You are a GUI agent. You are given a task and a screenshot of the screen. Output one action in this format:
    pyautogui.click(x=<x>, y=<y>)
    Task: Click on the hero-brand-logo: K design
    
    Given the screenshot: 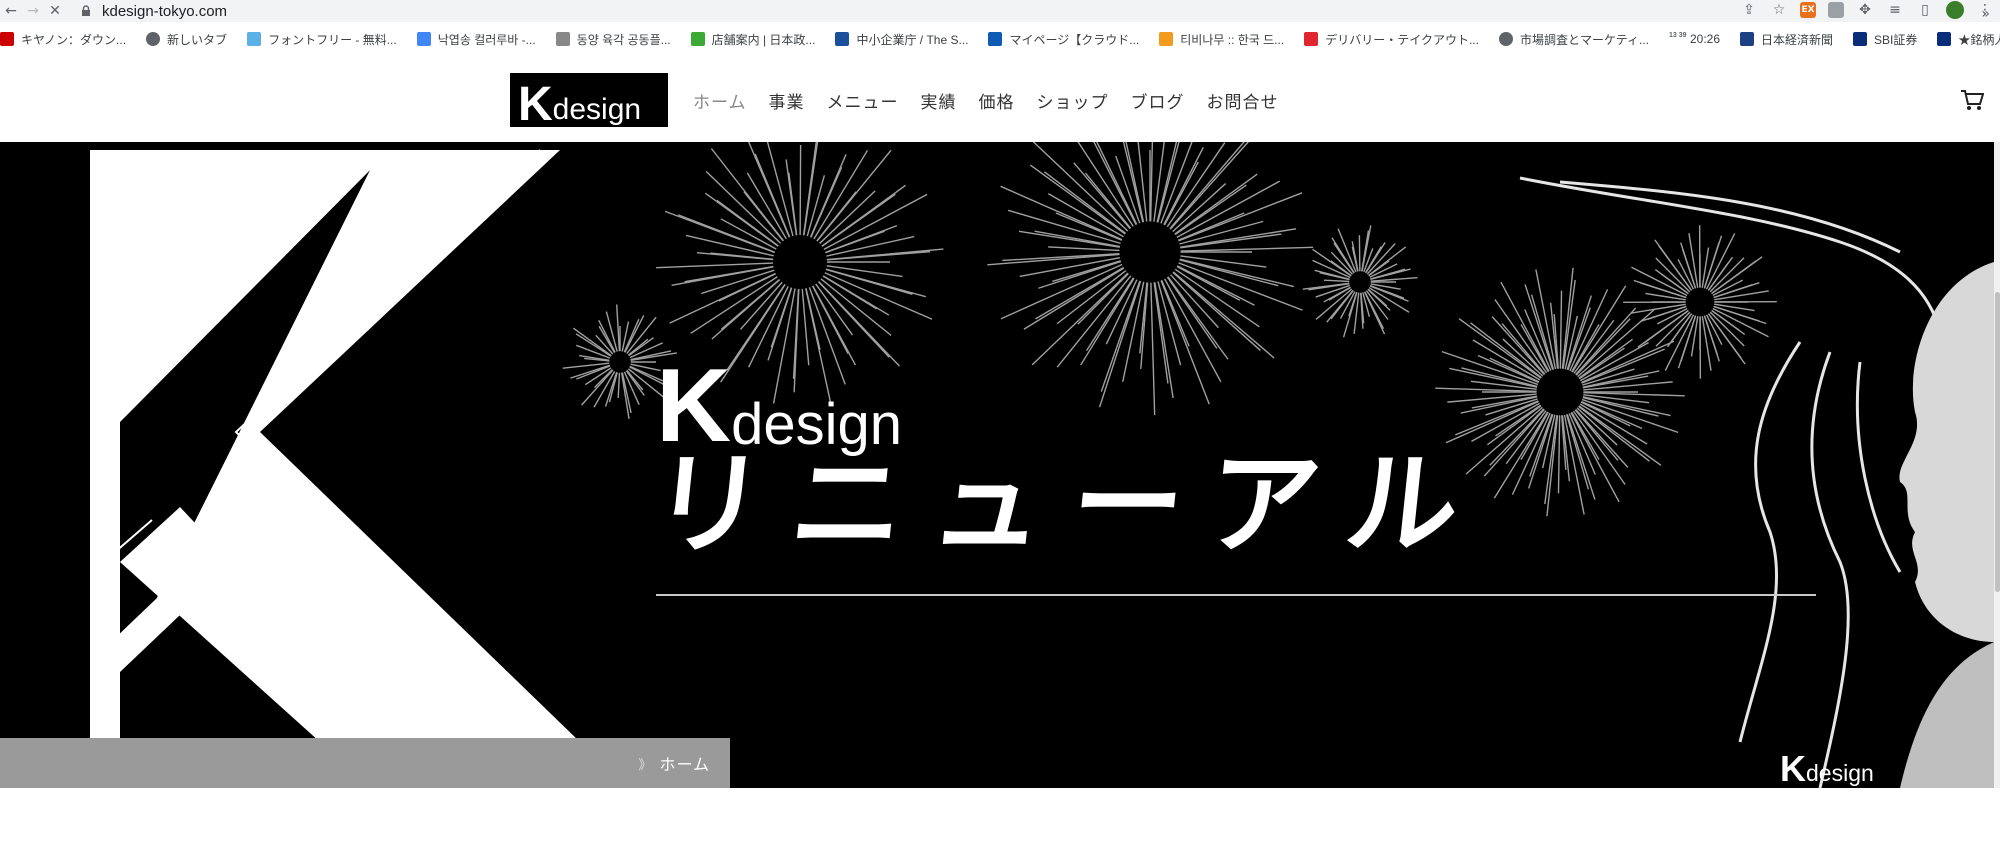 What is the action you would take?
    pyautogui.click(x=779, y=406)
    